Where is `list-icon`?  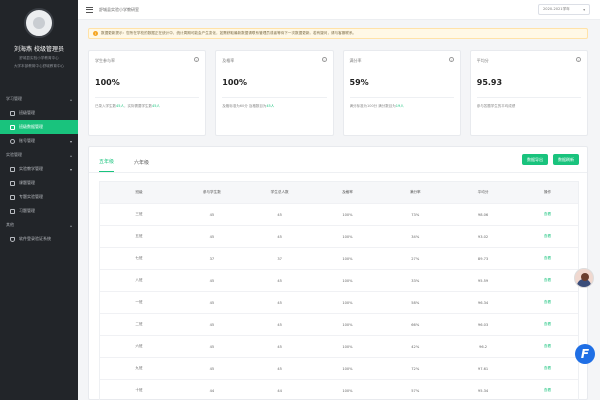 list-icon is located at coordinates (12, 211).